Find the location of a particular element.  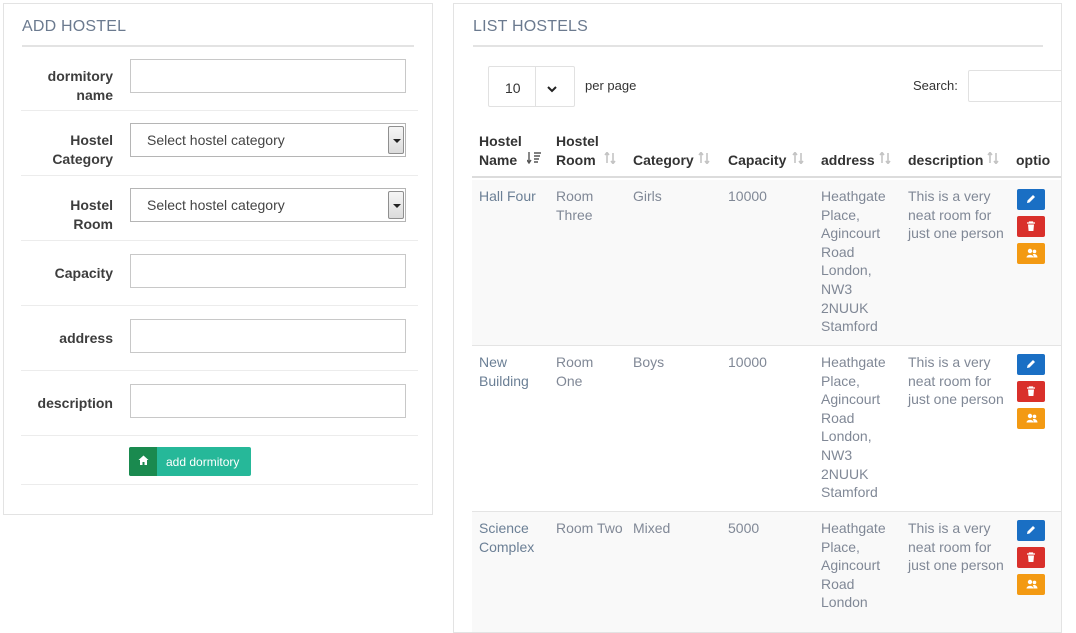

cell-category: Mixed is located at coordinates (652, 528).